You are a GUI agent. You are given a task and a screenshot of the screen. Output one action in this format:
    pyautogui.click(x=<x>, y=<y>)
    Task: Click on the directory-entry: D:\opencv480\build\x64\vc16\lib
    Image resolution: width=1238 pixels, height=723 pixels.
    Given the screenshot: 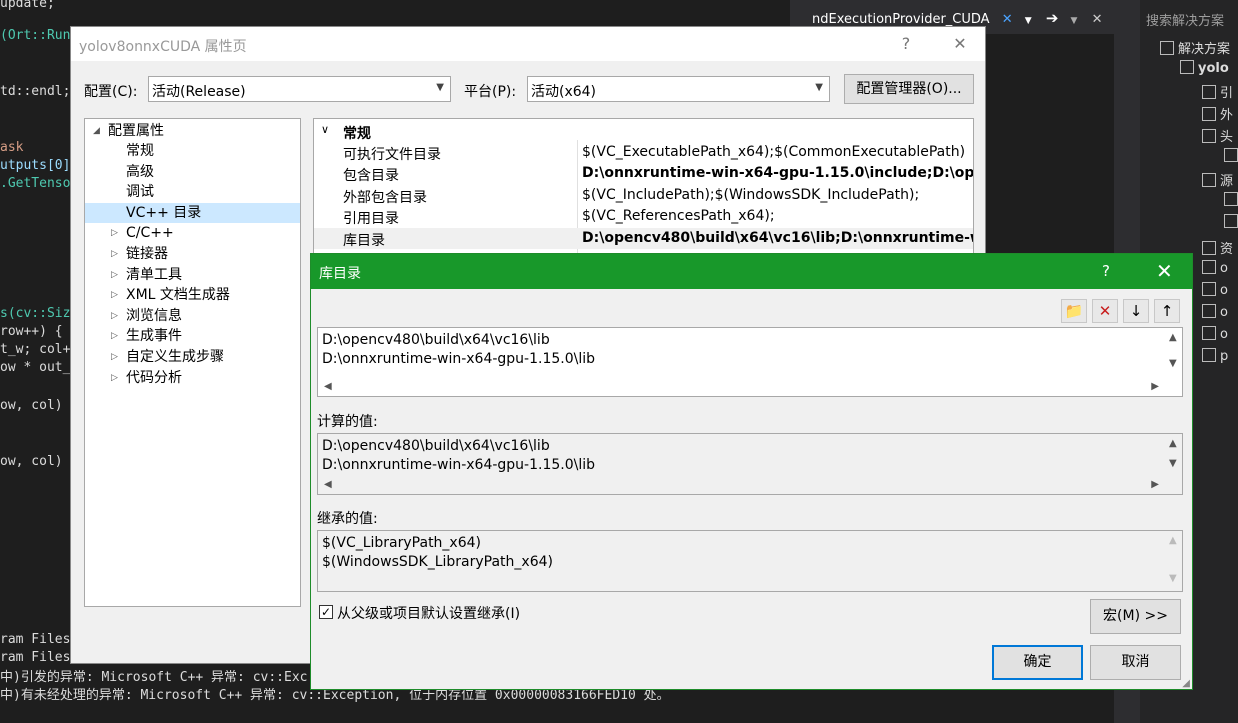 What is the action you would take?
    pyautogui.click(x=436, y=340)
    